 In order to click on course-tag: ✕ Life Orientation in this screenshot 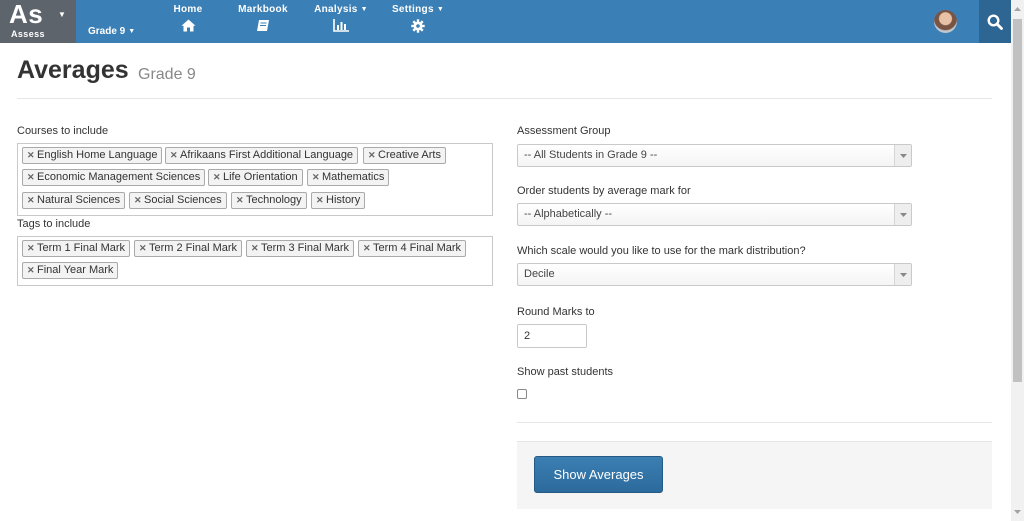, I will do `click(255, 177)`.